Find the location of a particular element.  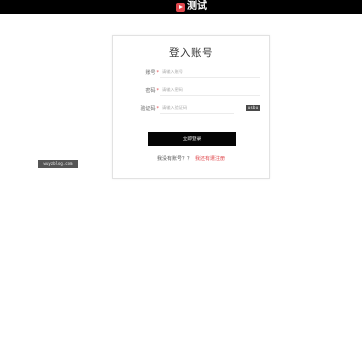

play-logo-icon is located at coordinates (180, 7).